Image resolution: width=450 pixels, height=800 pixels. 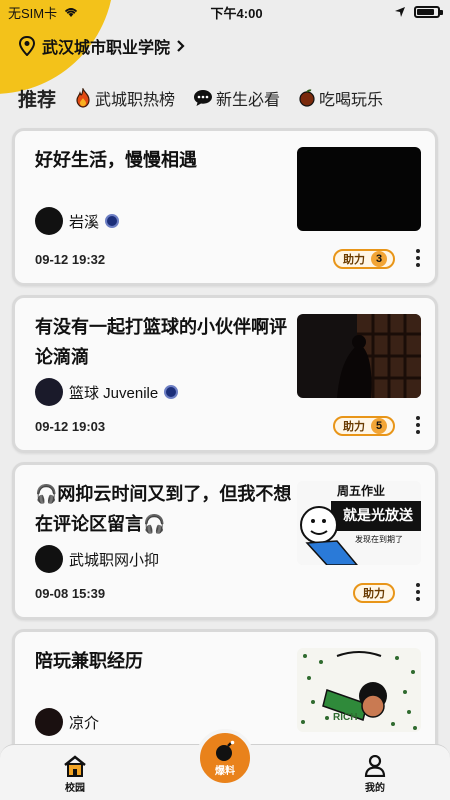 I want to click on fire-icon, so click(x=83, y=98).